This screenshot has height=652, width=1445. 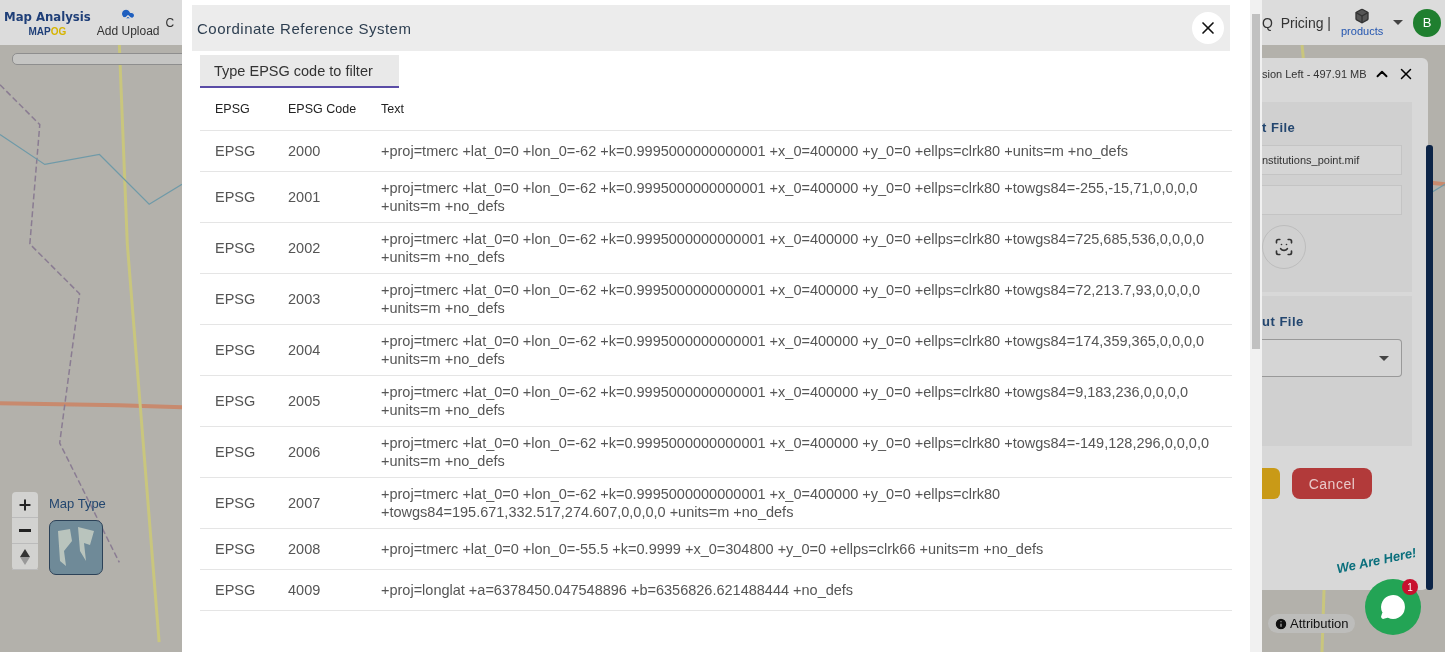 I want to click on app-logo: MAPOG, so click(x=47, y=31).